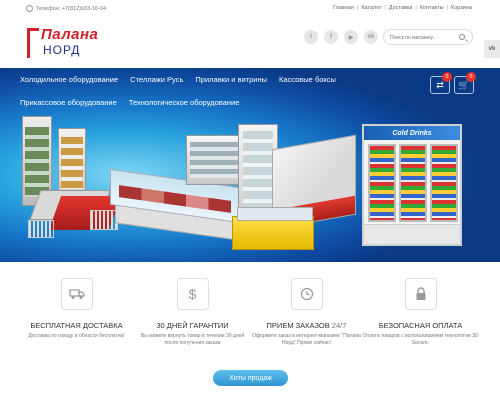 This screenshot has width=500, height=400. Describe the element at coordinates (70, 34) in the screenshot. I see `logo-word-top: Палана` at that location.